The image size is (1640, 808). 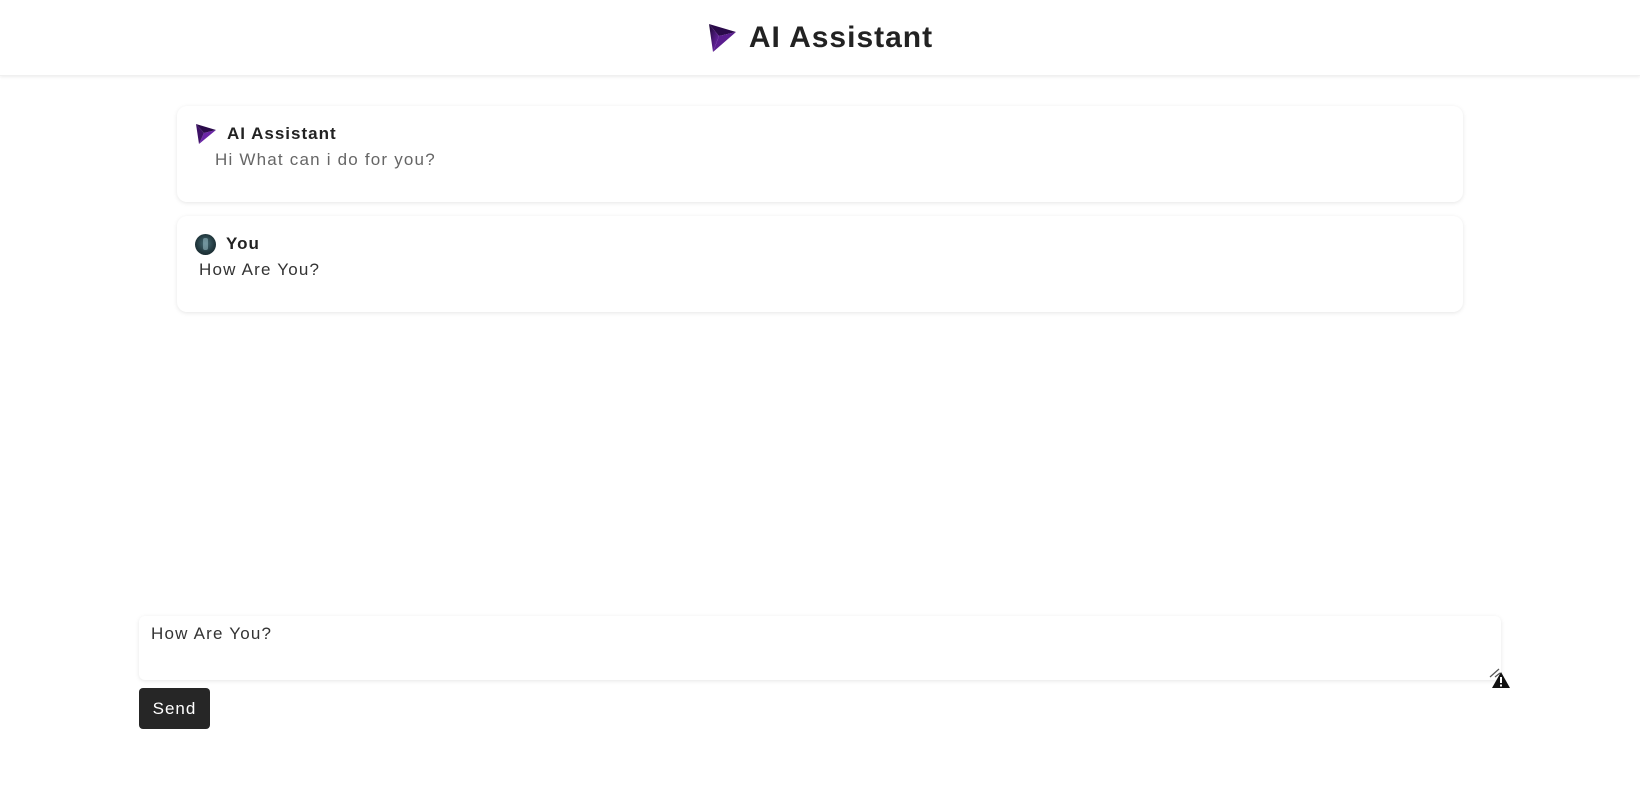 What do you see at coordinates (174, 708) in the screenshot?
I see `send-button: Send` at bounding box center [174, 708].